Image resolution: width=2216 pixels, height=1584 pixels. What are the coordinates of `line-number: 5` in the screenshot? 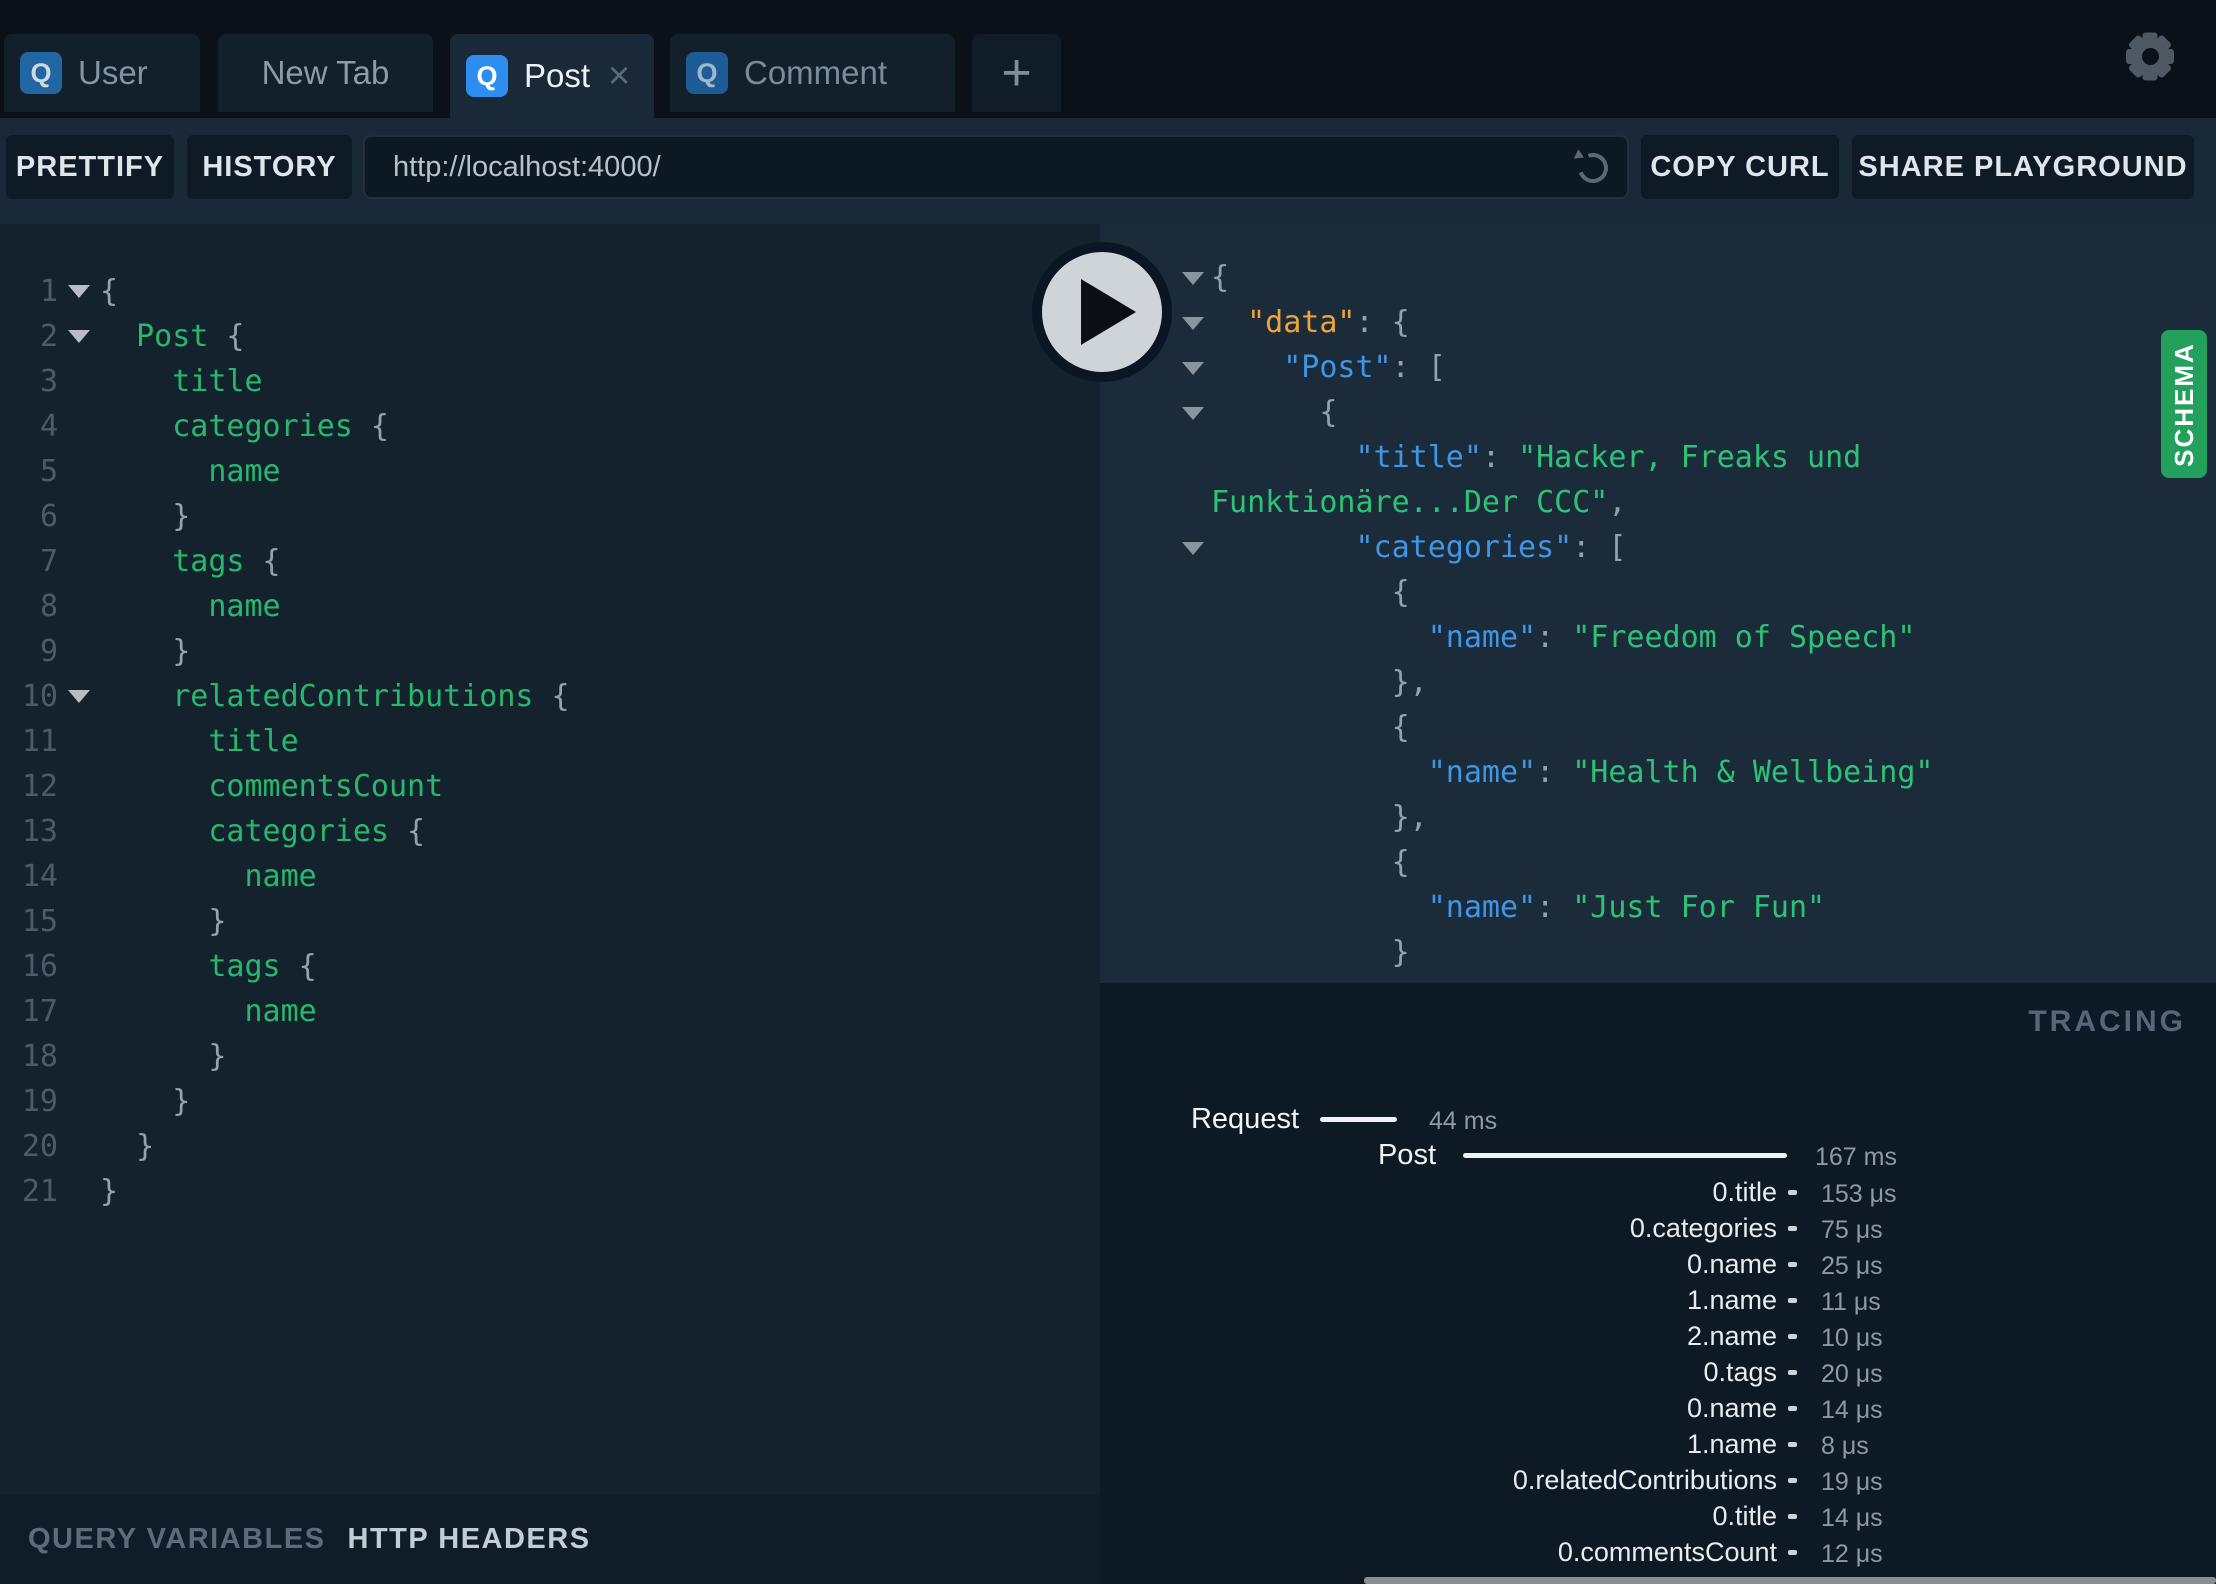 It's located at (48, 471).